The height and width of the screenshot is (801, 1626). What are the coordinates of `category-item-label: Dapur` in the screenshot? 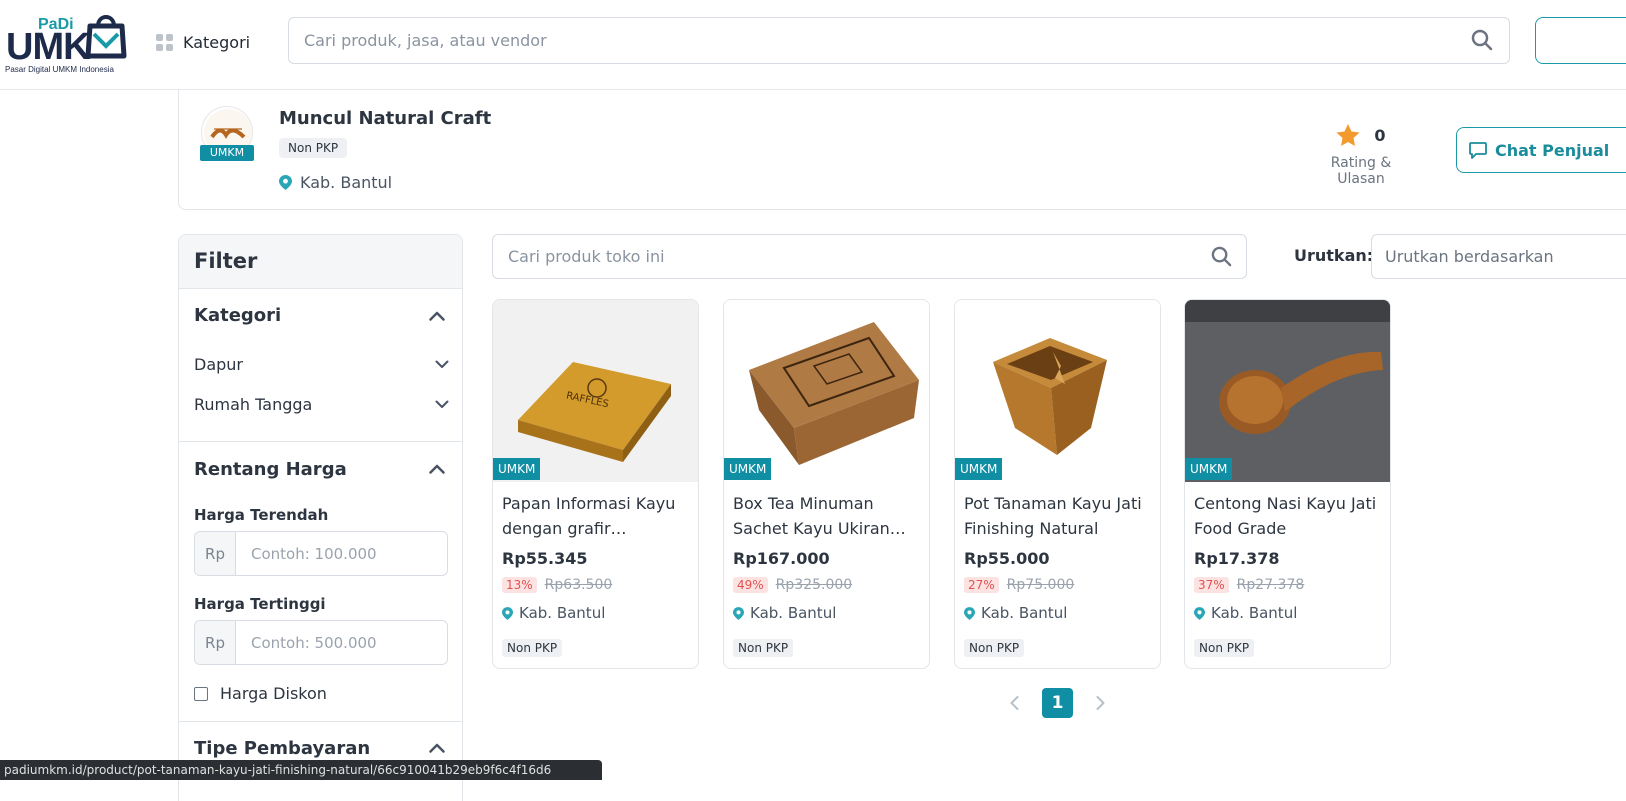 It's located at (218, 364).